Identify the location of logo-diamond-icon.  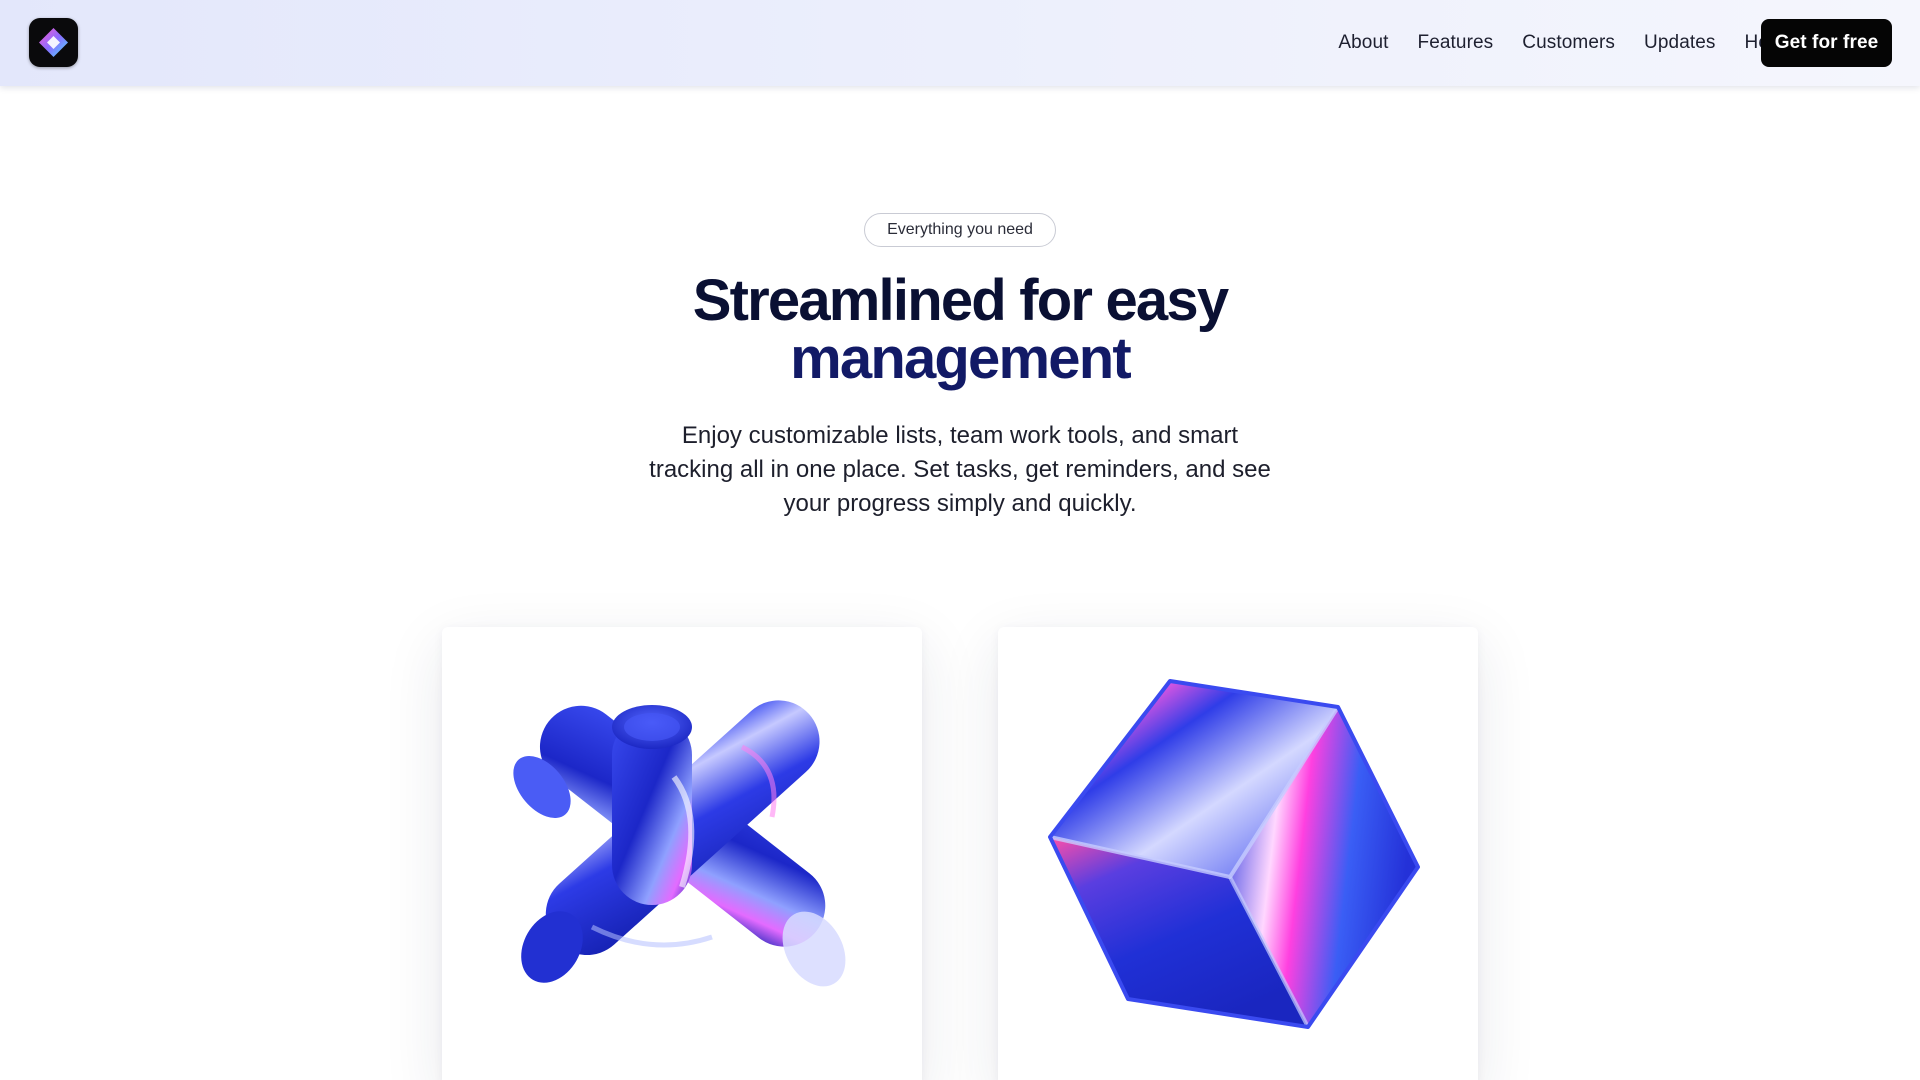
(53, 42).